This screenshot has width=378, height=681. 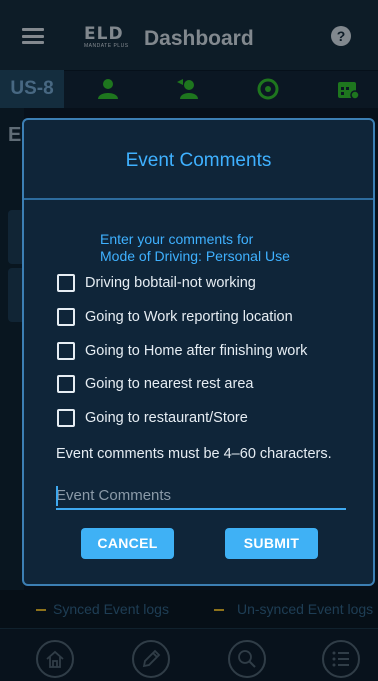 I want to click on dialog-divider, so click(x=198, y=199).